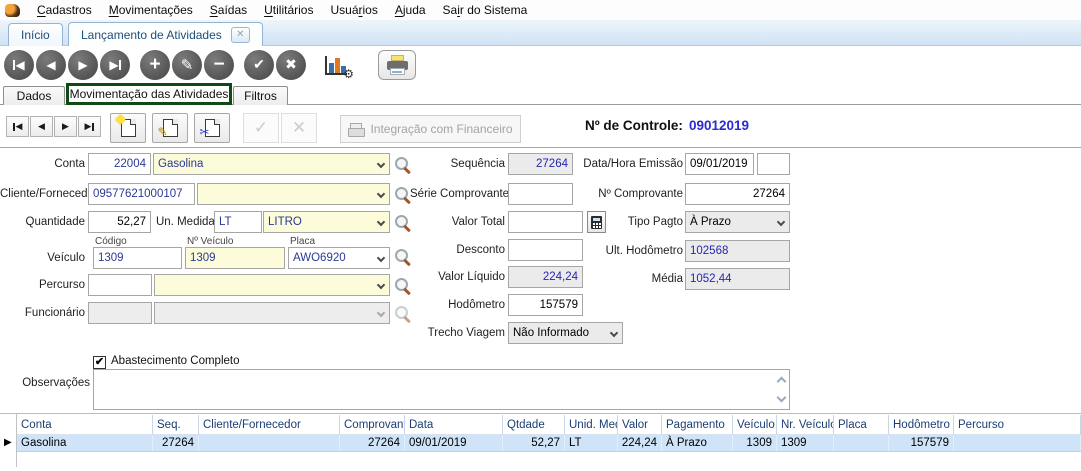 Image resolution: width=1081 pixels, height=471 pixels. Describe the element at coordinates (755, 425) in the screenshot. I see `grid-col-header: Veículo` at that location.